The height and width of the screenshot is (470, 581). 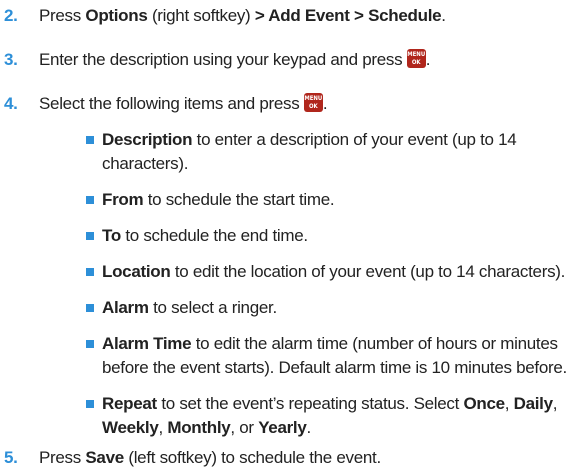 I want to click on separator: , or, so click(x=244, y=427).